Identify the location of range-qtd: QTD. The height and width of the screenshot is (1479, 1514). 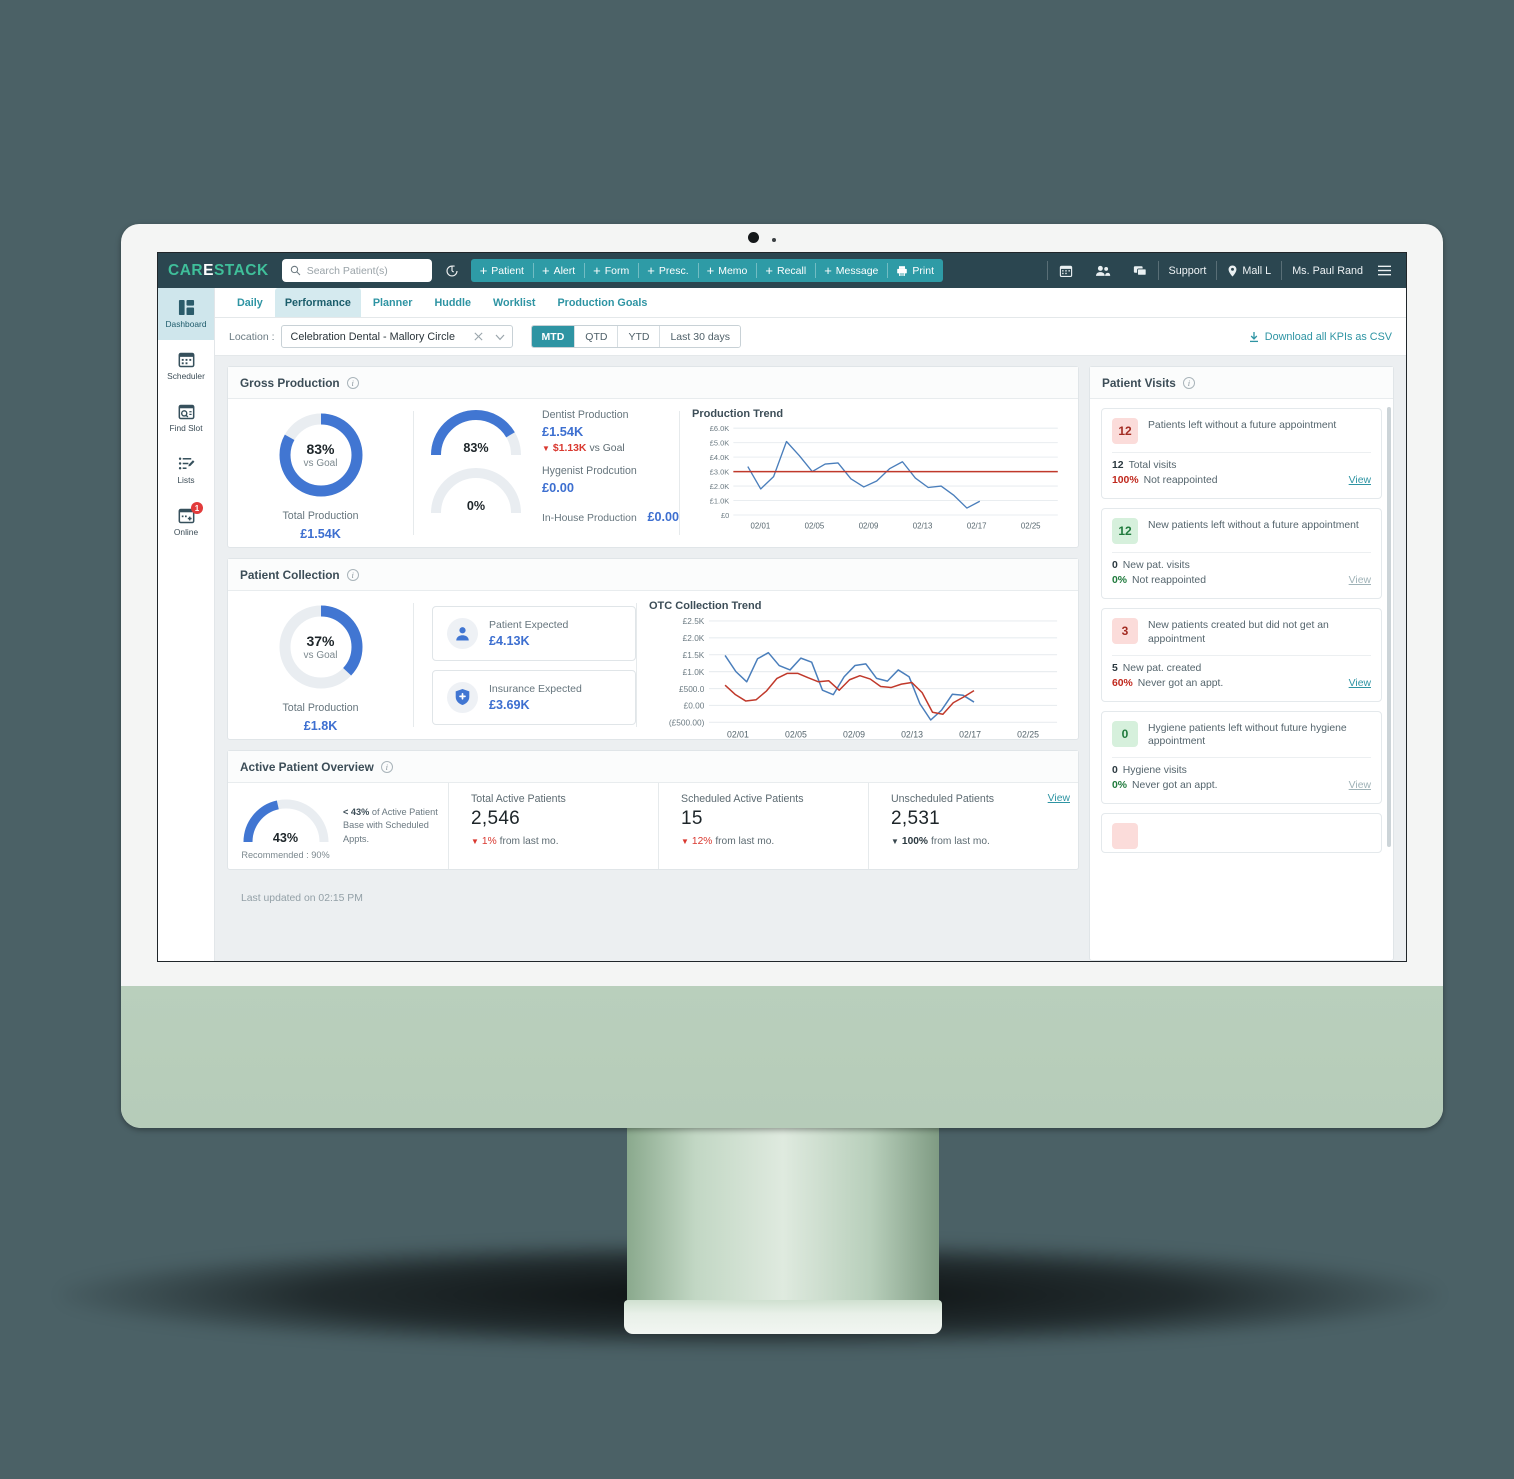
(597, 336).